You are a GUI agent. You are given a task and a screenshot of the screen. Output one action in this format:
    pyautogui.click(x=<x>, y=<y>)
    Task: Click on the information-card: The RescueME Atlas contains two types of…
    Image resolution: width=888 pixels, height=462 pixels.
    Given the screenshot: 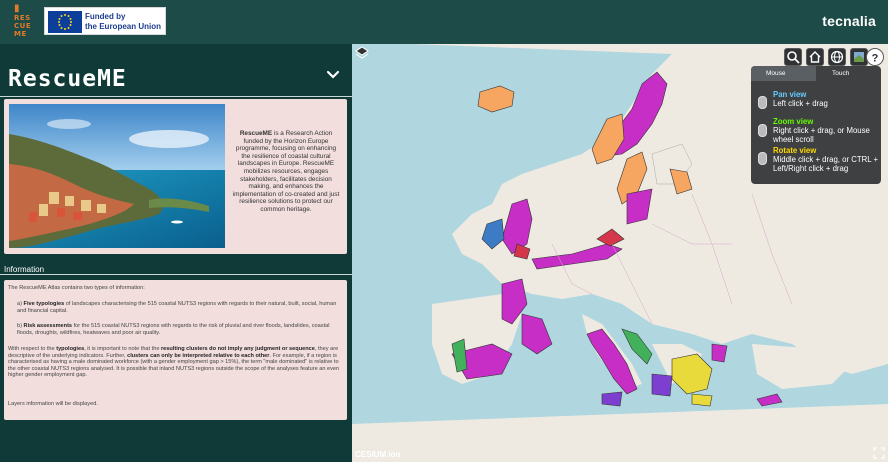 What is the action you would take?
    pyautogui.click(x=175, y=350)
    